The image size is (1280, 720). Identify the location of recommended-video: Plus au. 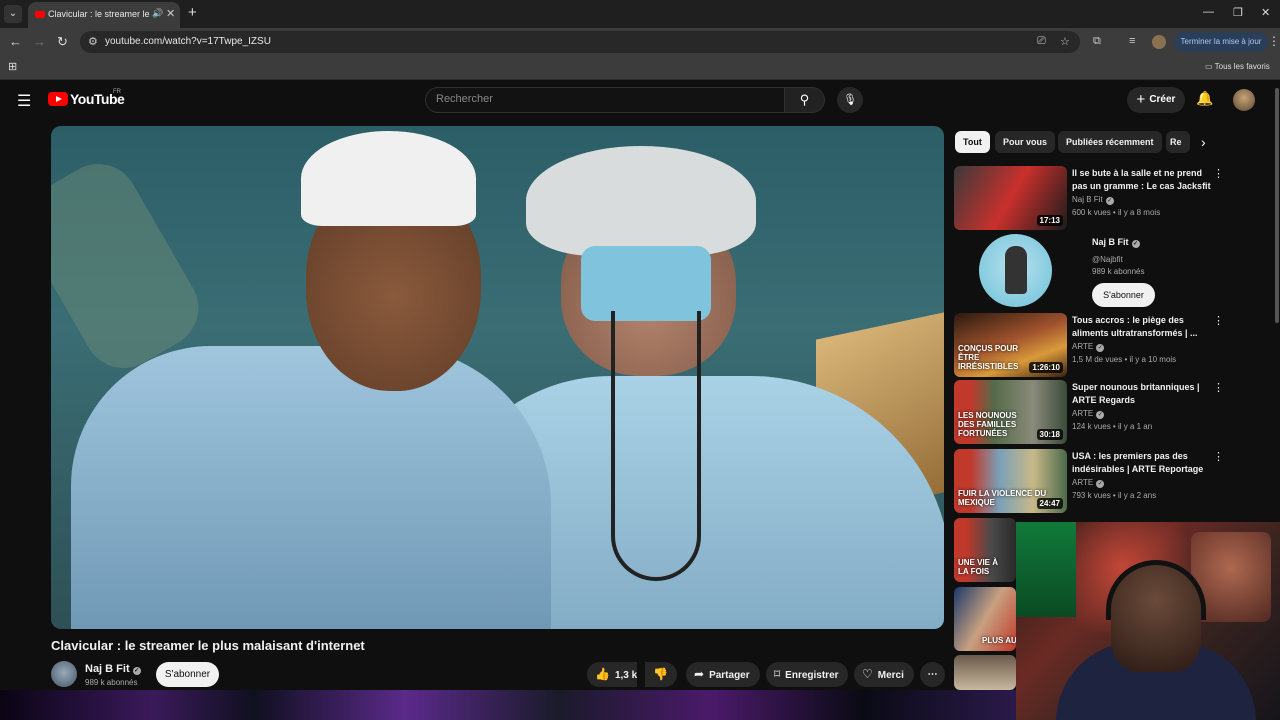
(985, 619).